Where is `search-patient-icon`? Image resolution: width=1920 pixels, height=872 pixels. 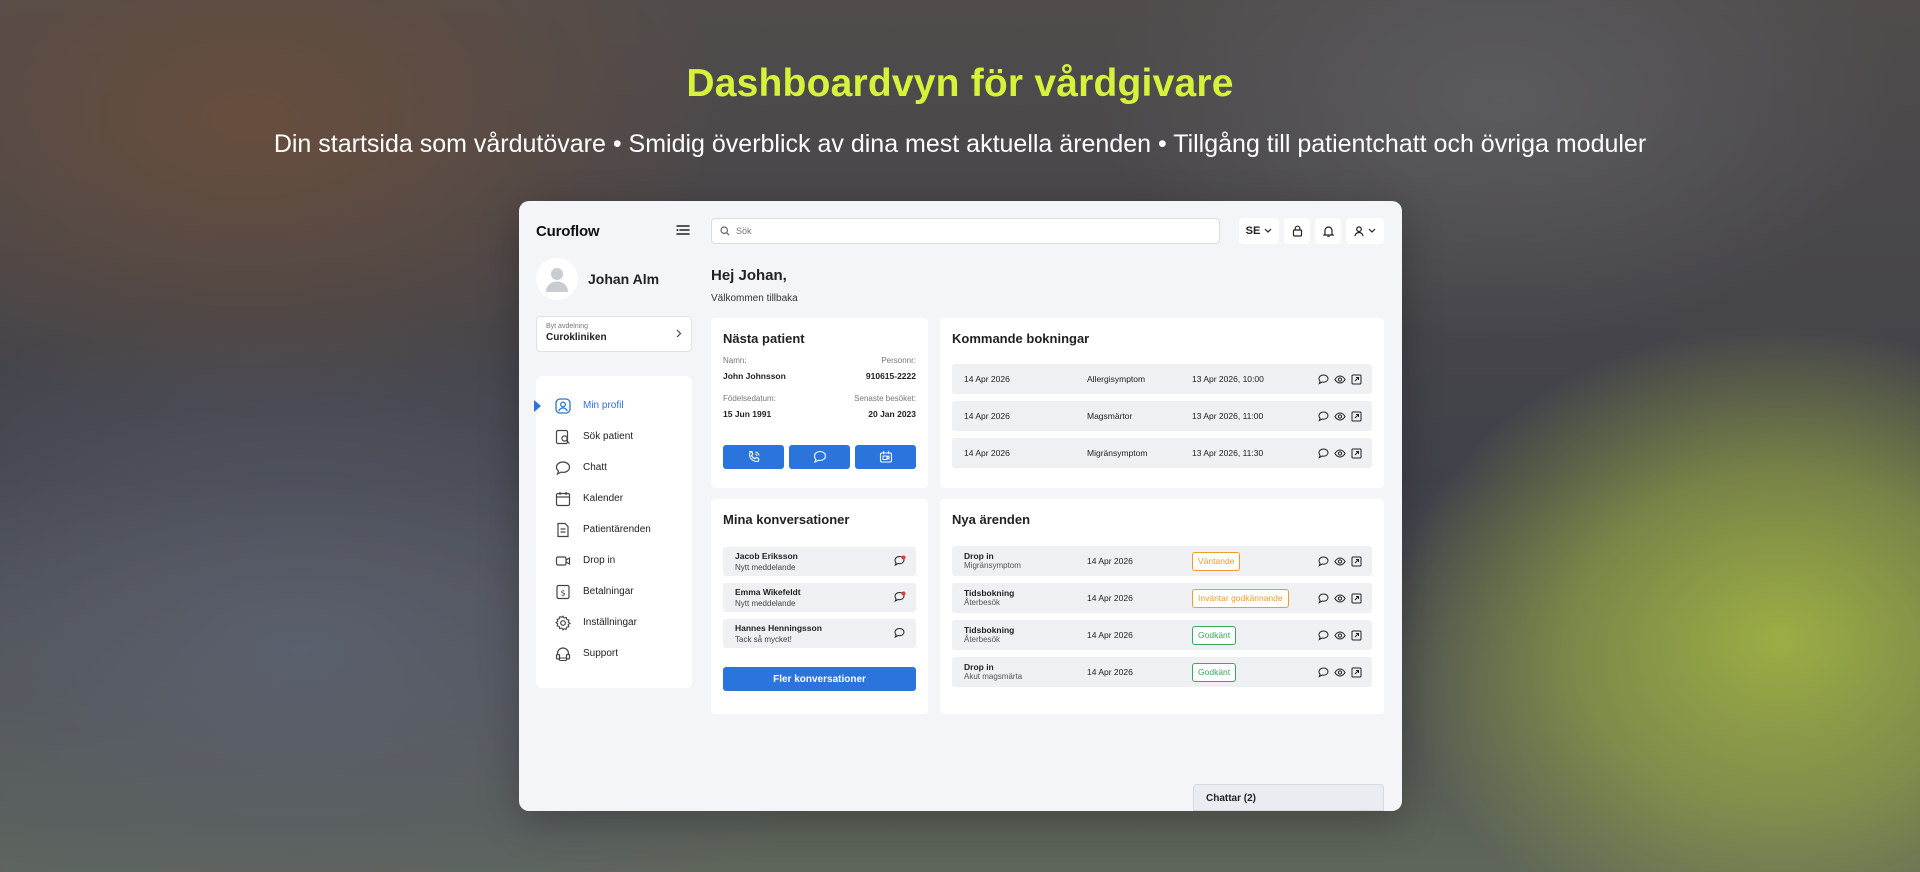
search-patient-icon is located at coordinates (563, 437).